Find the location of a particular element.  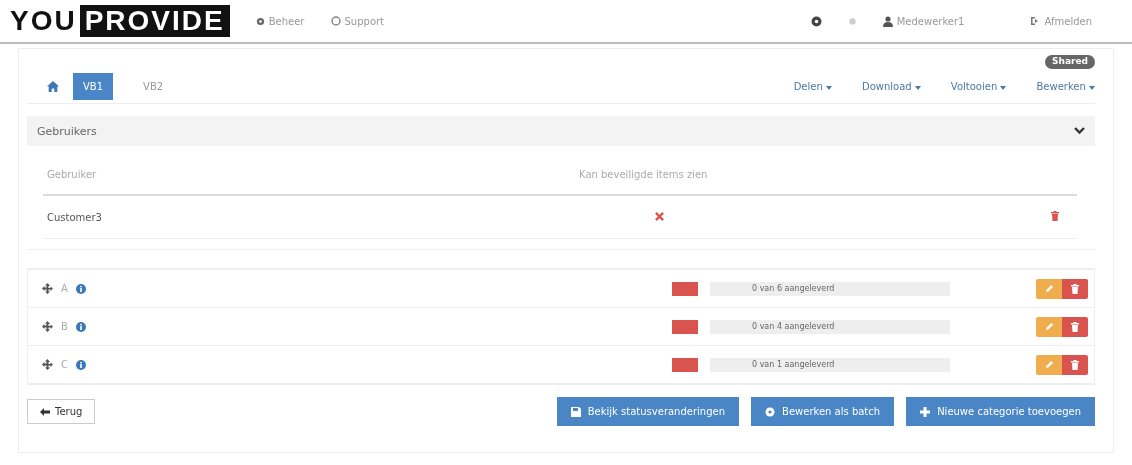

shared-badge: Shared is located at coordinates (1070, 62).